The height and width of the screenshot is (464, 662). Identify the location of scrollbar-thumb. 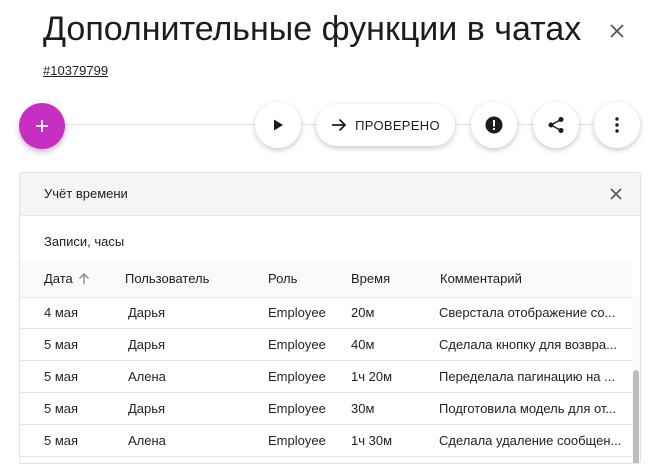
(636, 416).